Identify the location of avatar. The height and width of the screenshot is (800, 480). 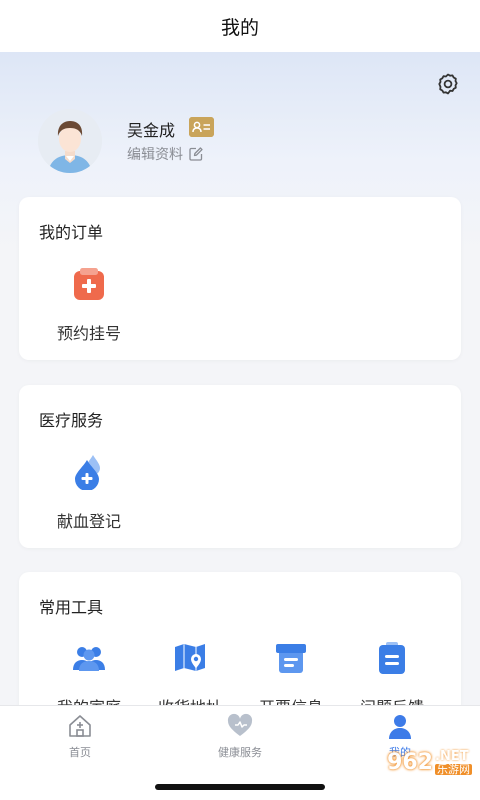
(70, 141).